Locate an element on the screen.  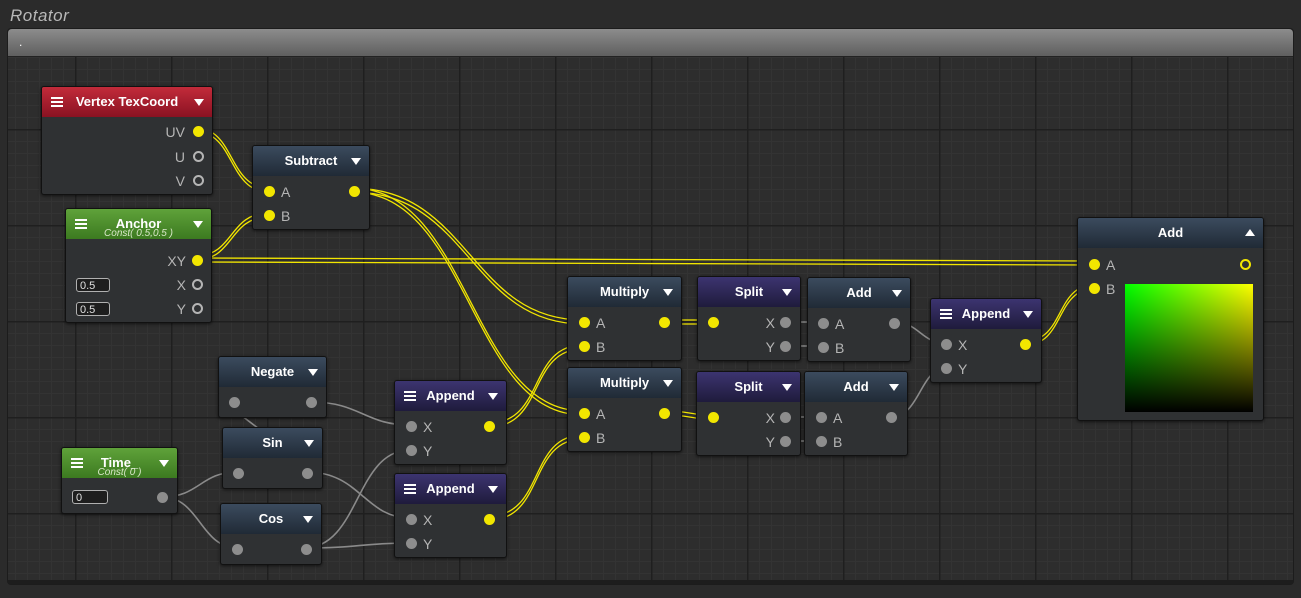
port-label-xy: XY is located at coordinates (176, 261).